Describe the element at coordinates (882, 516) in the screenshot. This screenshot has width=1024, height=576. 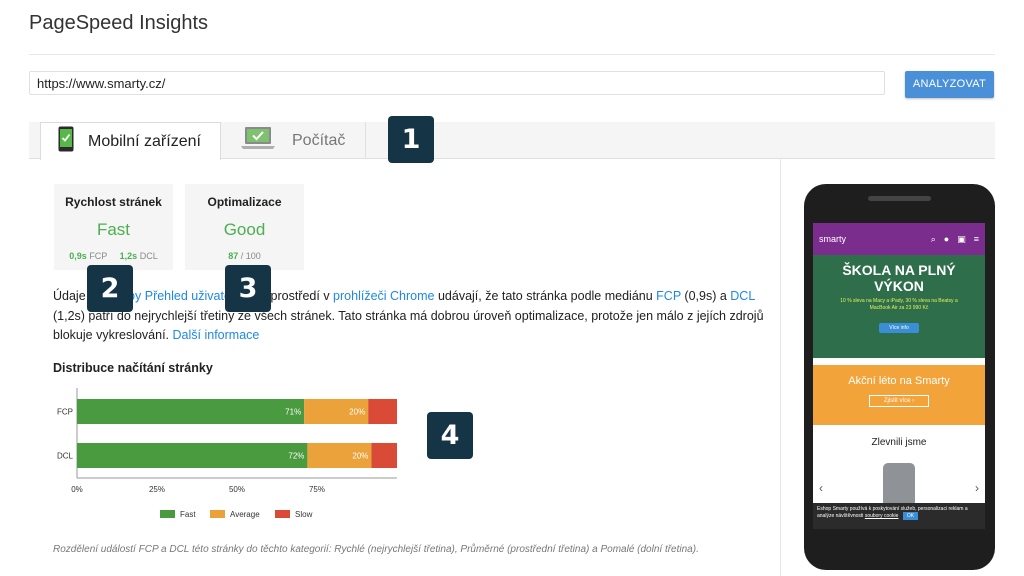
I see `cookie-link: soubory cookie` at that location.